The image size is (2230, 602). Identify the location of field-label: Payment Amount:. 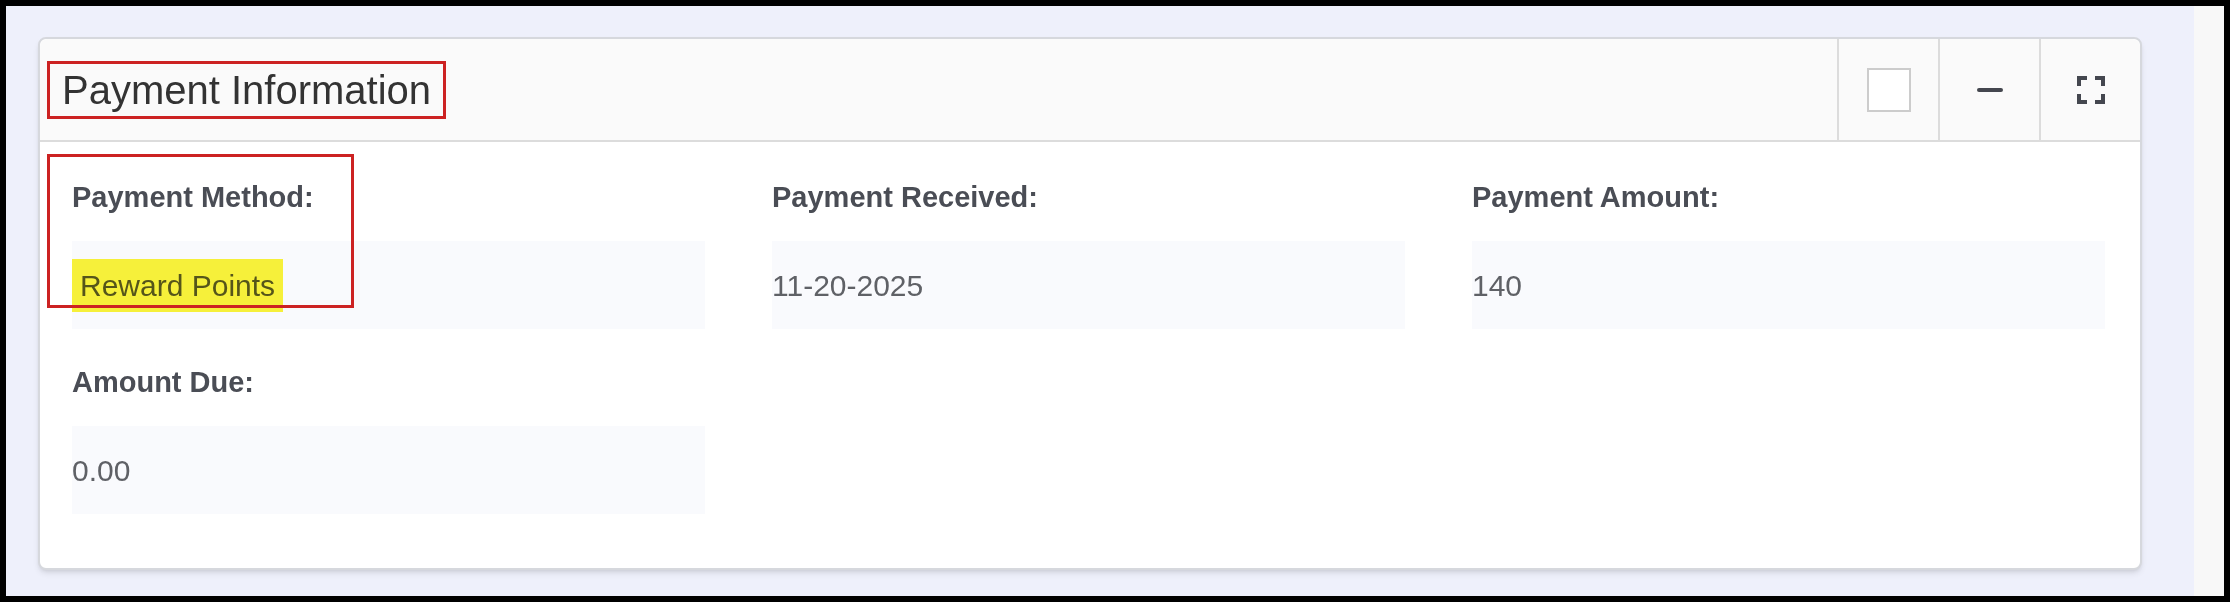
(1596, 197).